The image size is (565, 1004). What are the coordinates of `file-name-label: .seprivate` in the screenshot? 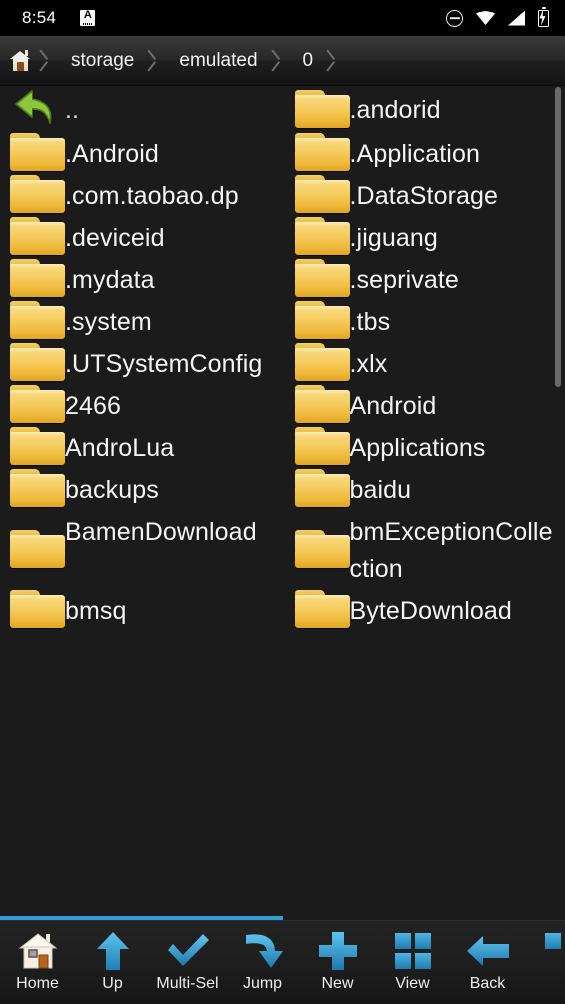 It's located at (404, 280).